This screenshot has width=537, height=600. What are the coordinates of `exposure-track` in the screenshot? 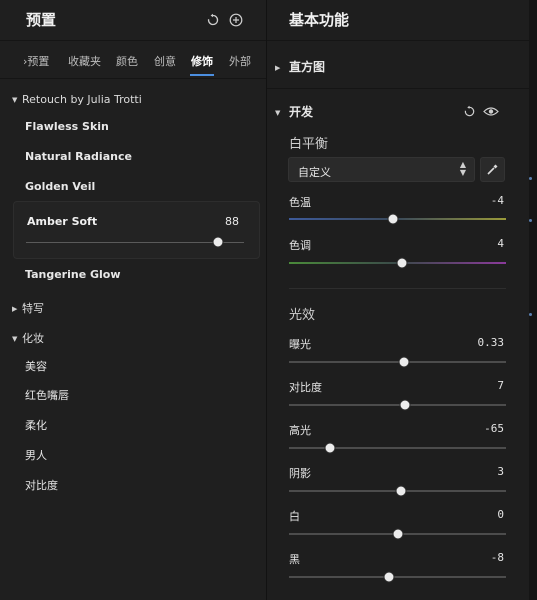 It's located at (397, 362).